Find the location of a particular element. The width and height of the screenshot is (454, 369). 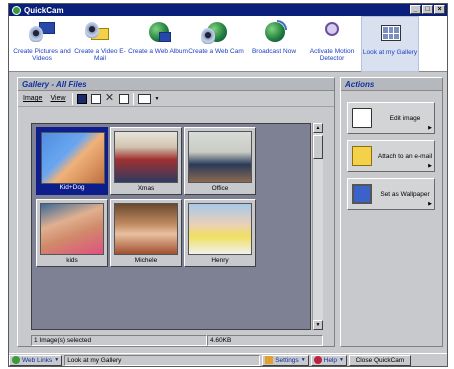

set-as-wallpaper-button: Set as Wallpaper ▶ is located at coordinates (391, 194).